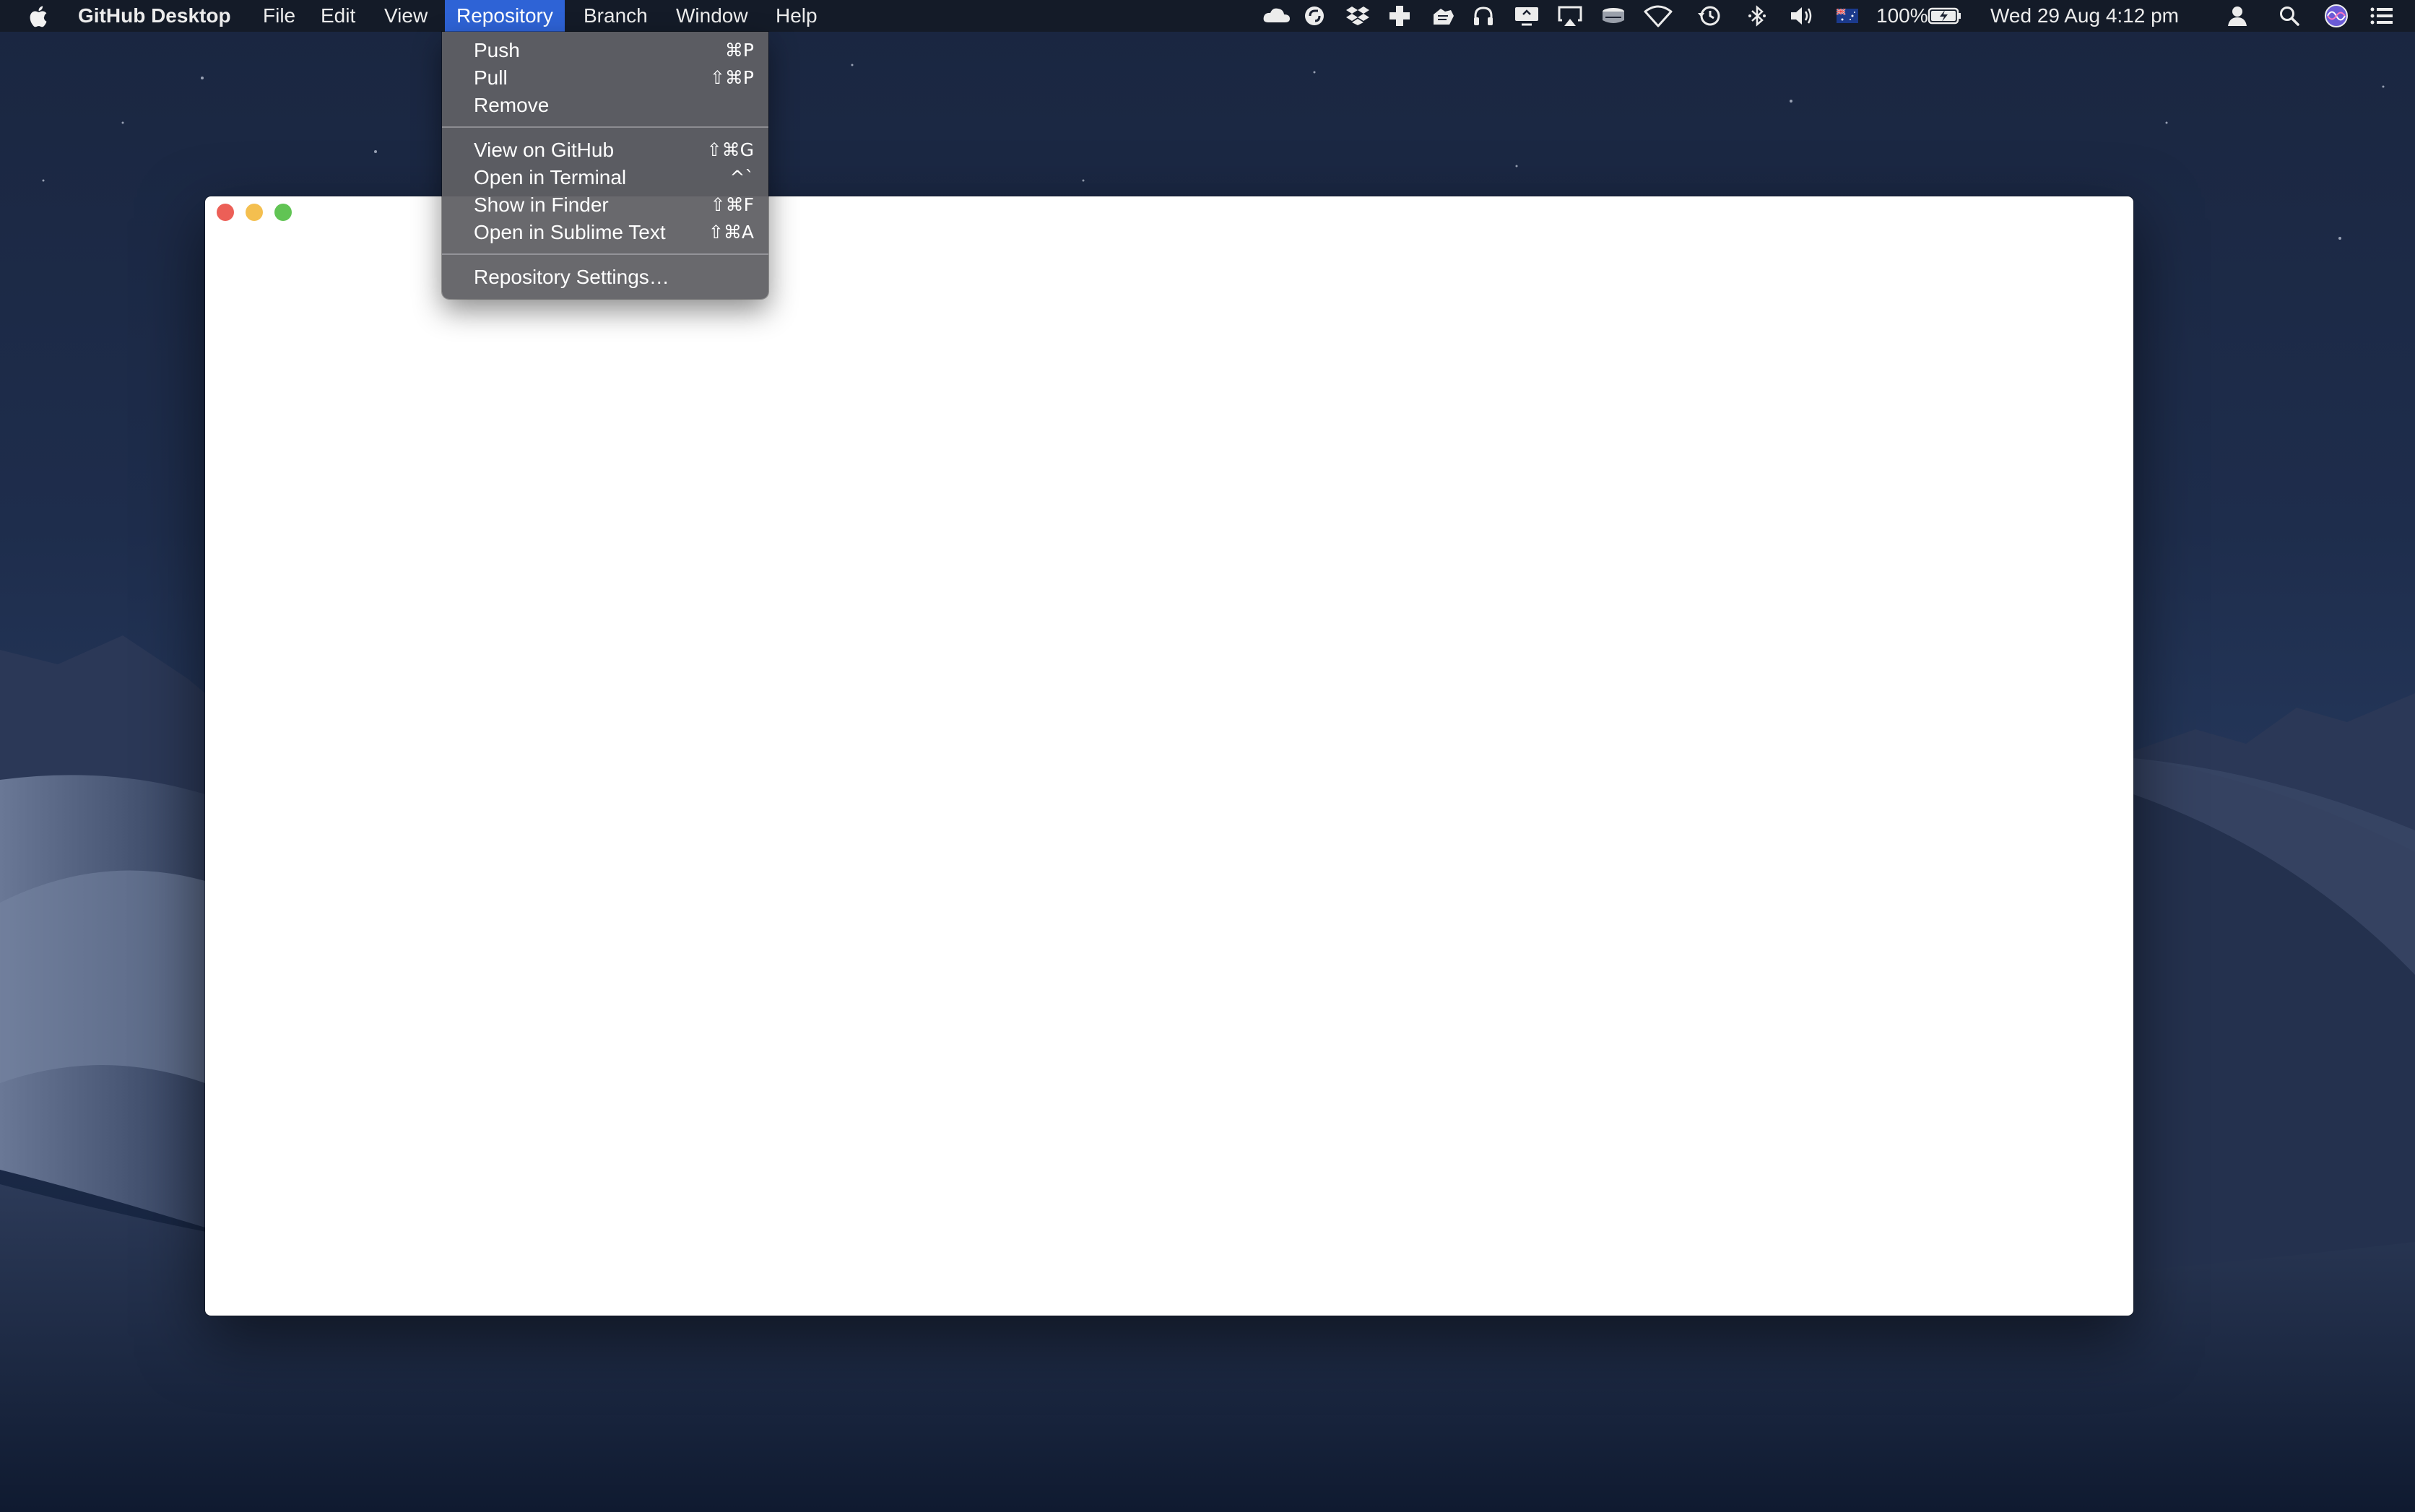  Describe the element at coordinates (796, 16) in the screenshot. I see `menu-help: Help` at that location.